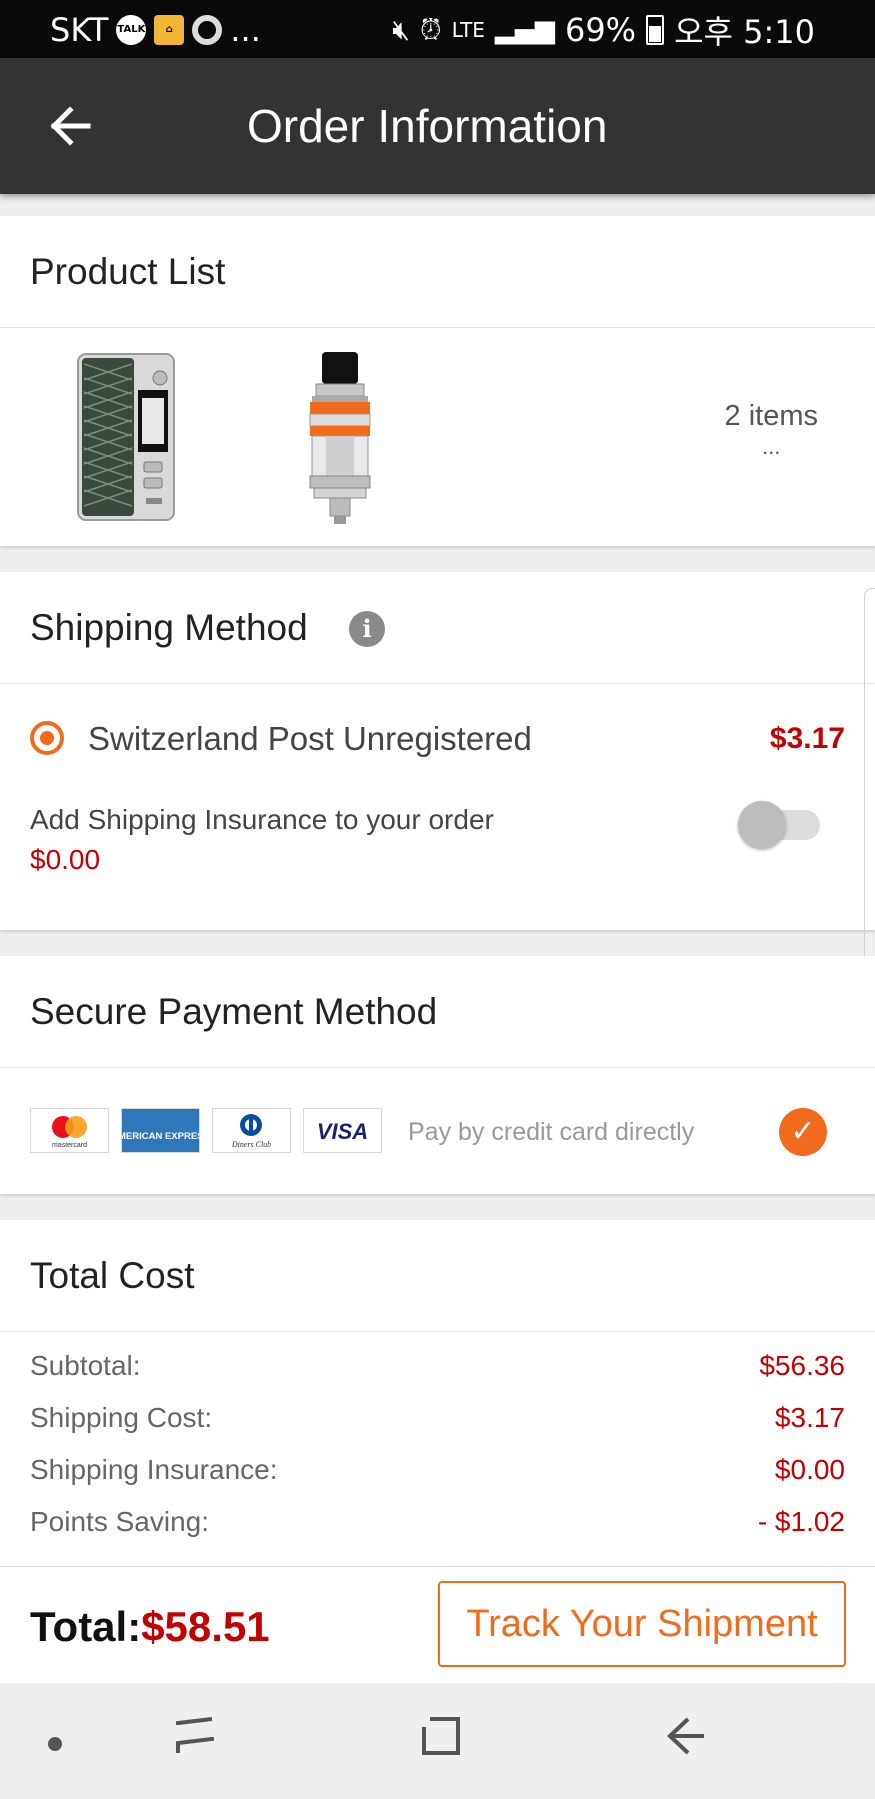  What do you see at coordinates (437, 1522) in the screenshot?
I see `cost-row-points: Points Saving: - $1.02` at bounding box center [437, 1522].